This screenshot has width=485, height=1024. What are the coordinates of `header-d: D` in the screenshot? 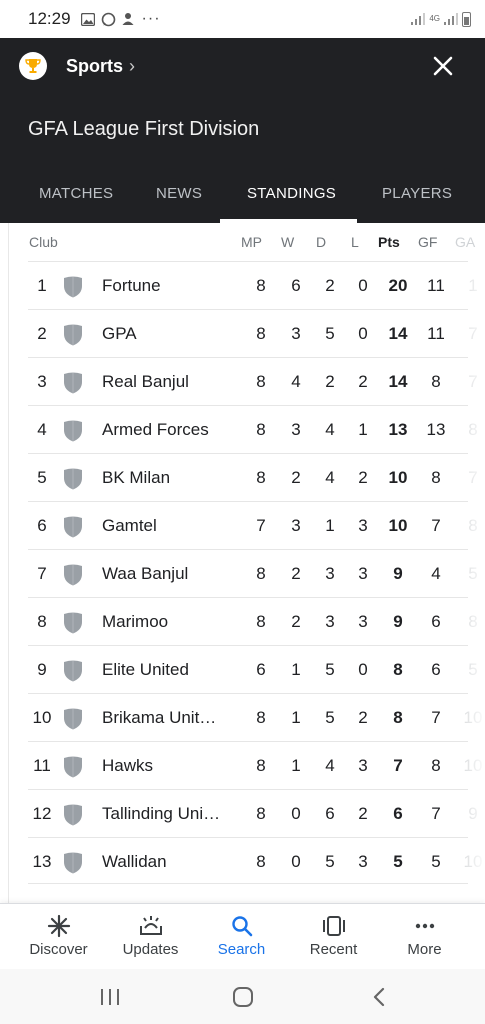 It's located at (321, 242).